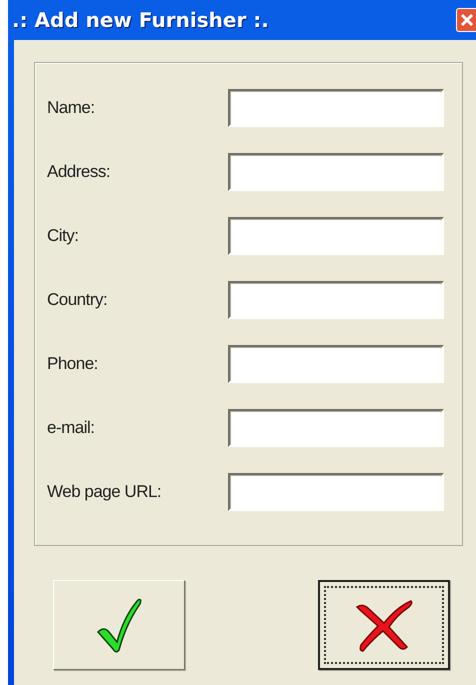  I want to click on cross-icon, so click(384, 625).